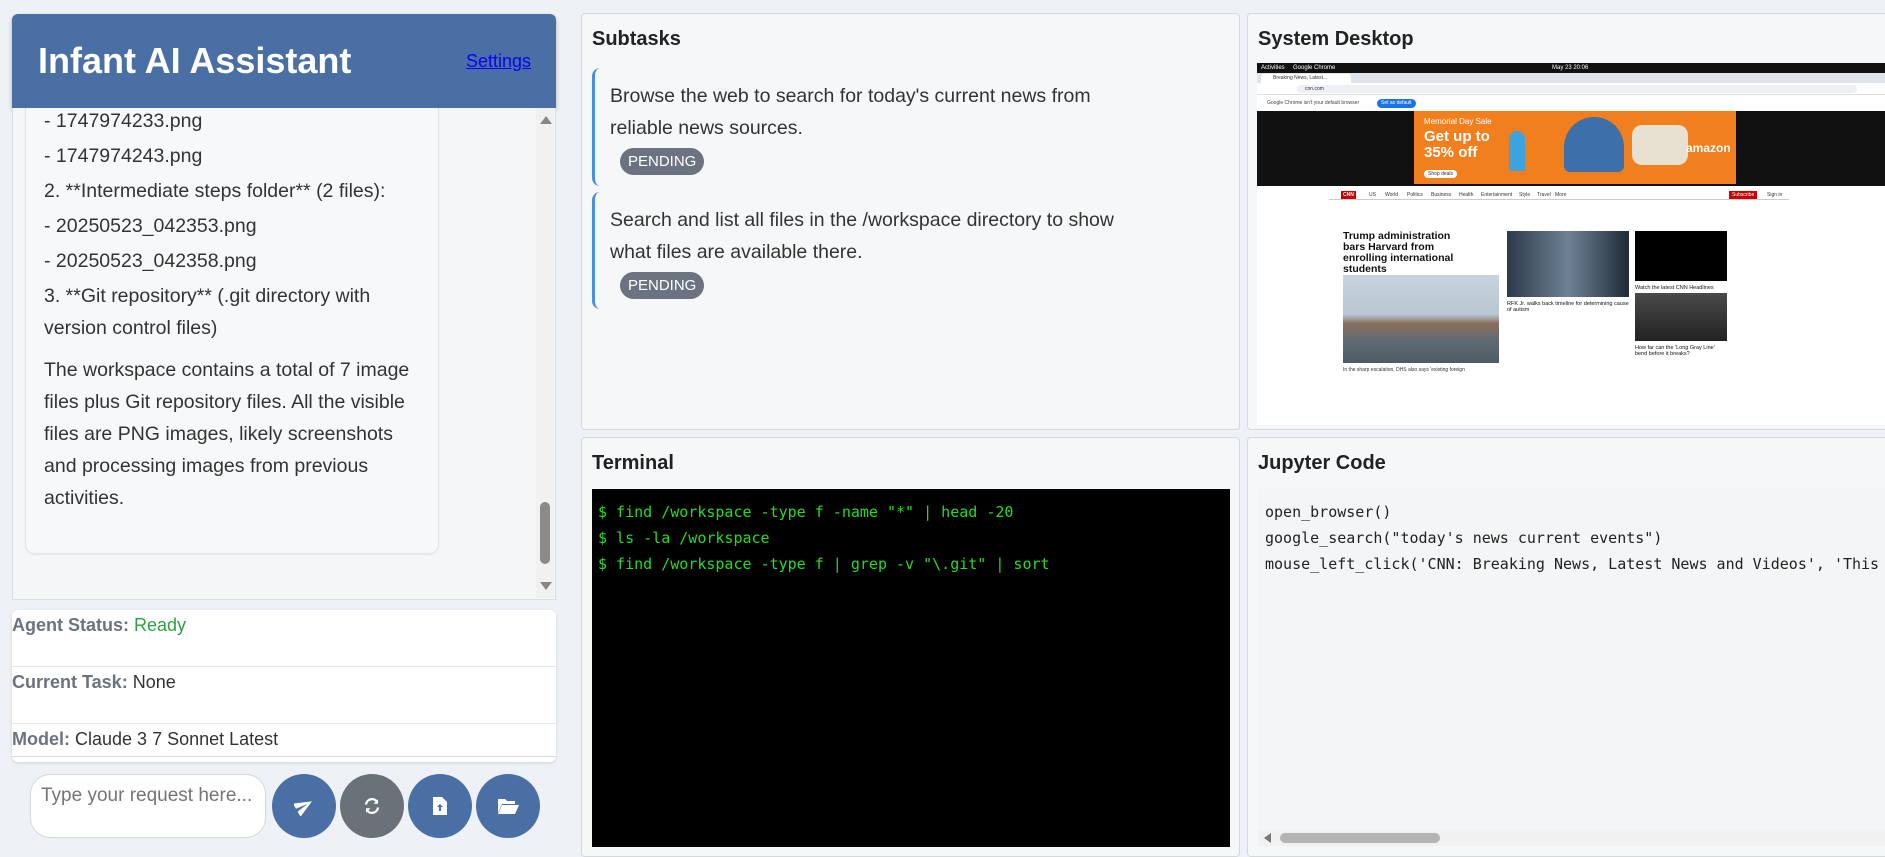 This screenshot has height=857, width=1885. Describe the element at coordinates (1273, 68) in the screenshot. I see `activities-label: Activities` at that location.